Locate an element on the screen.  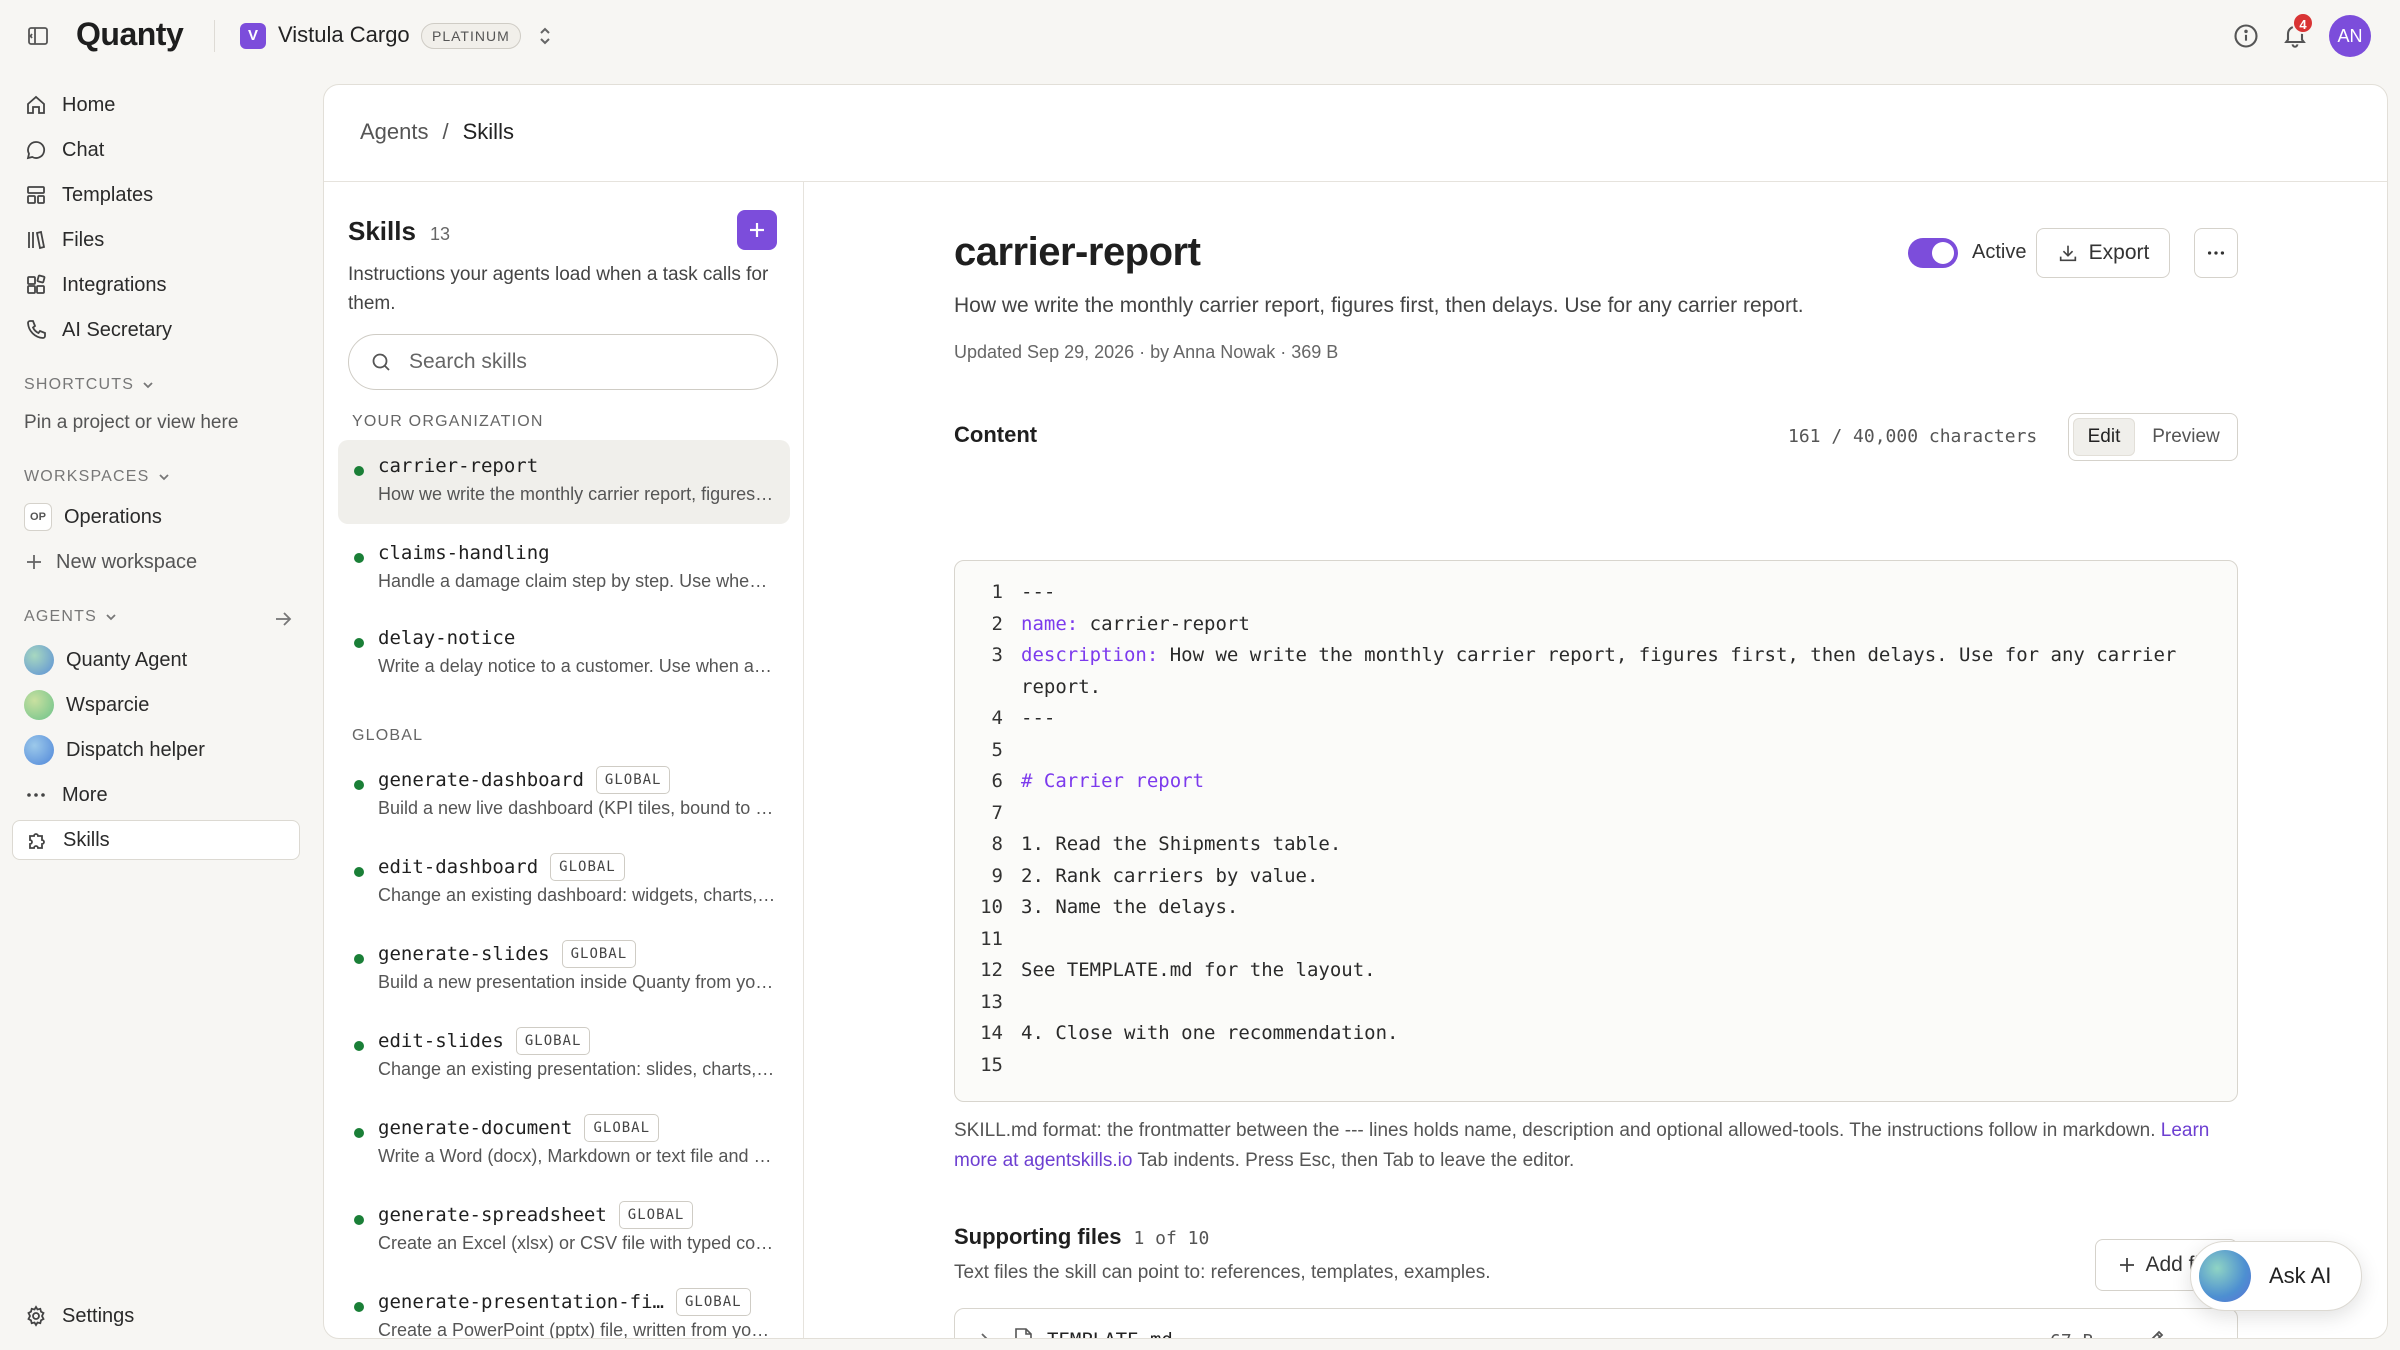
sidebar-item-label: Chat is located at coordinates (83, 149).